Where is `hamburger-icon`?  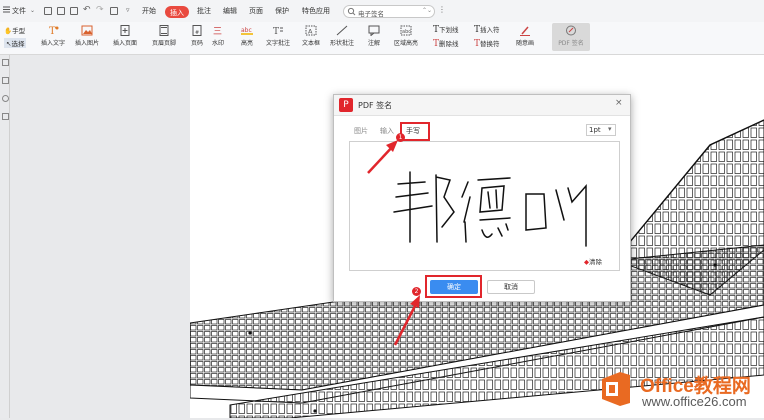
hamburger-icon is located at coordinates (6, 9).